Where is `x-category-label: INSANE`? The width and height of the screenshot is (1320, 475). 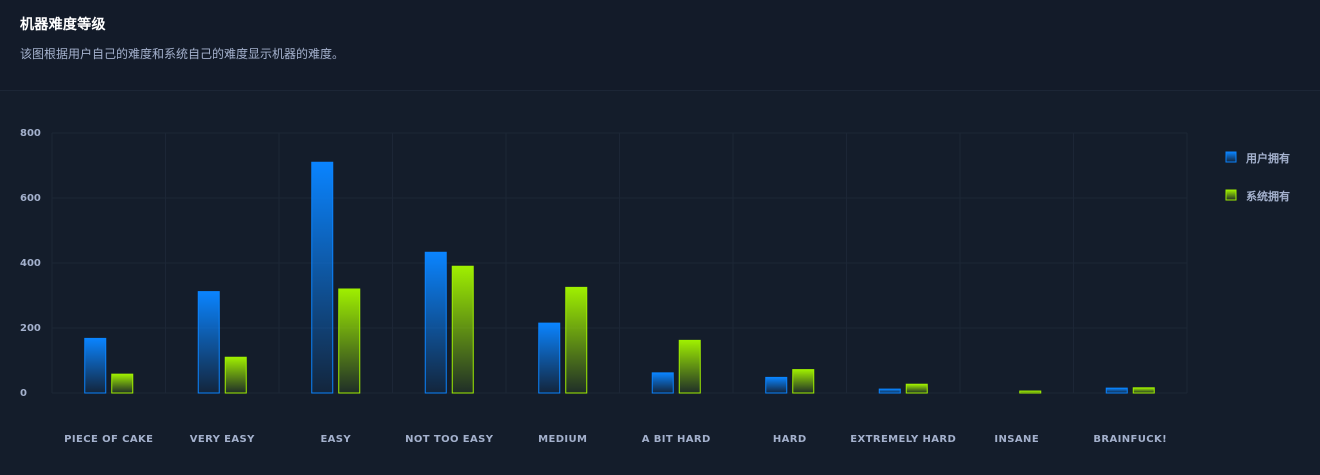
x-category-label: INSANE is located at coordinates (1016, 439).